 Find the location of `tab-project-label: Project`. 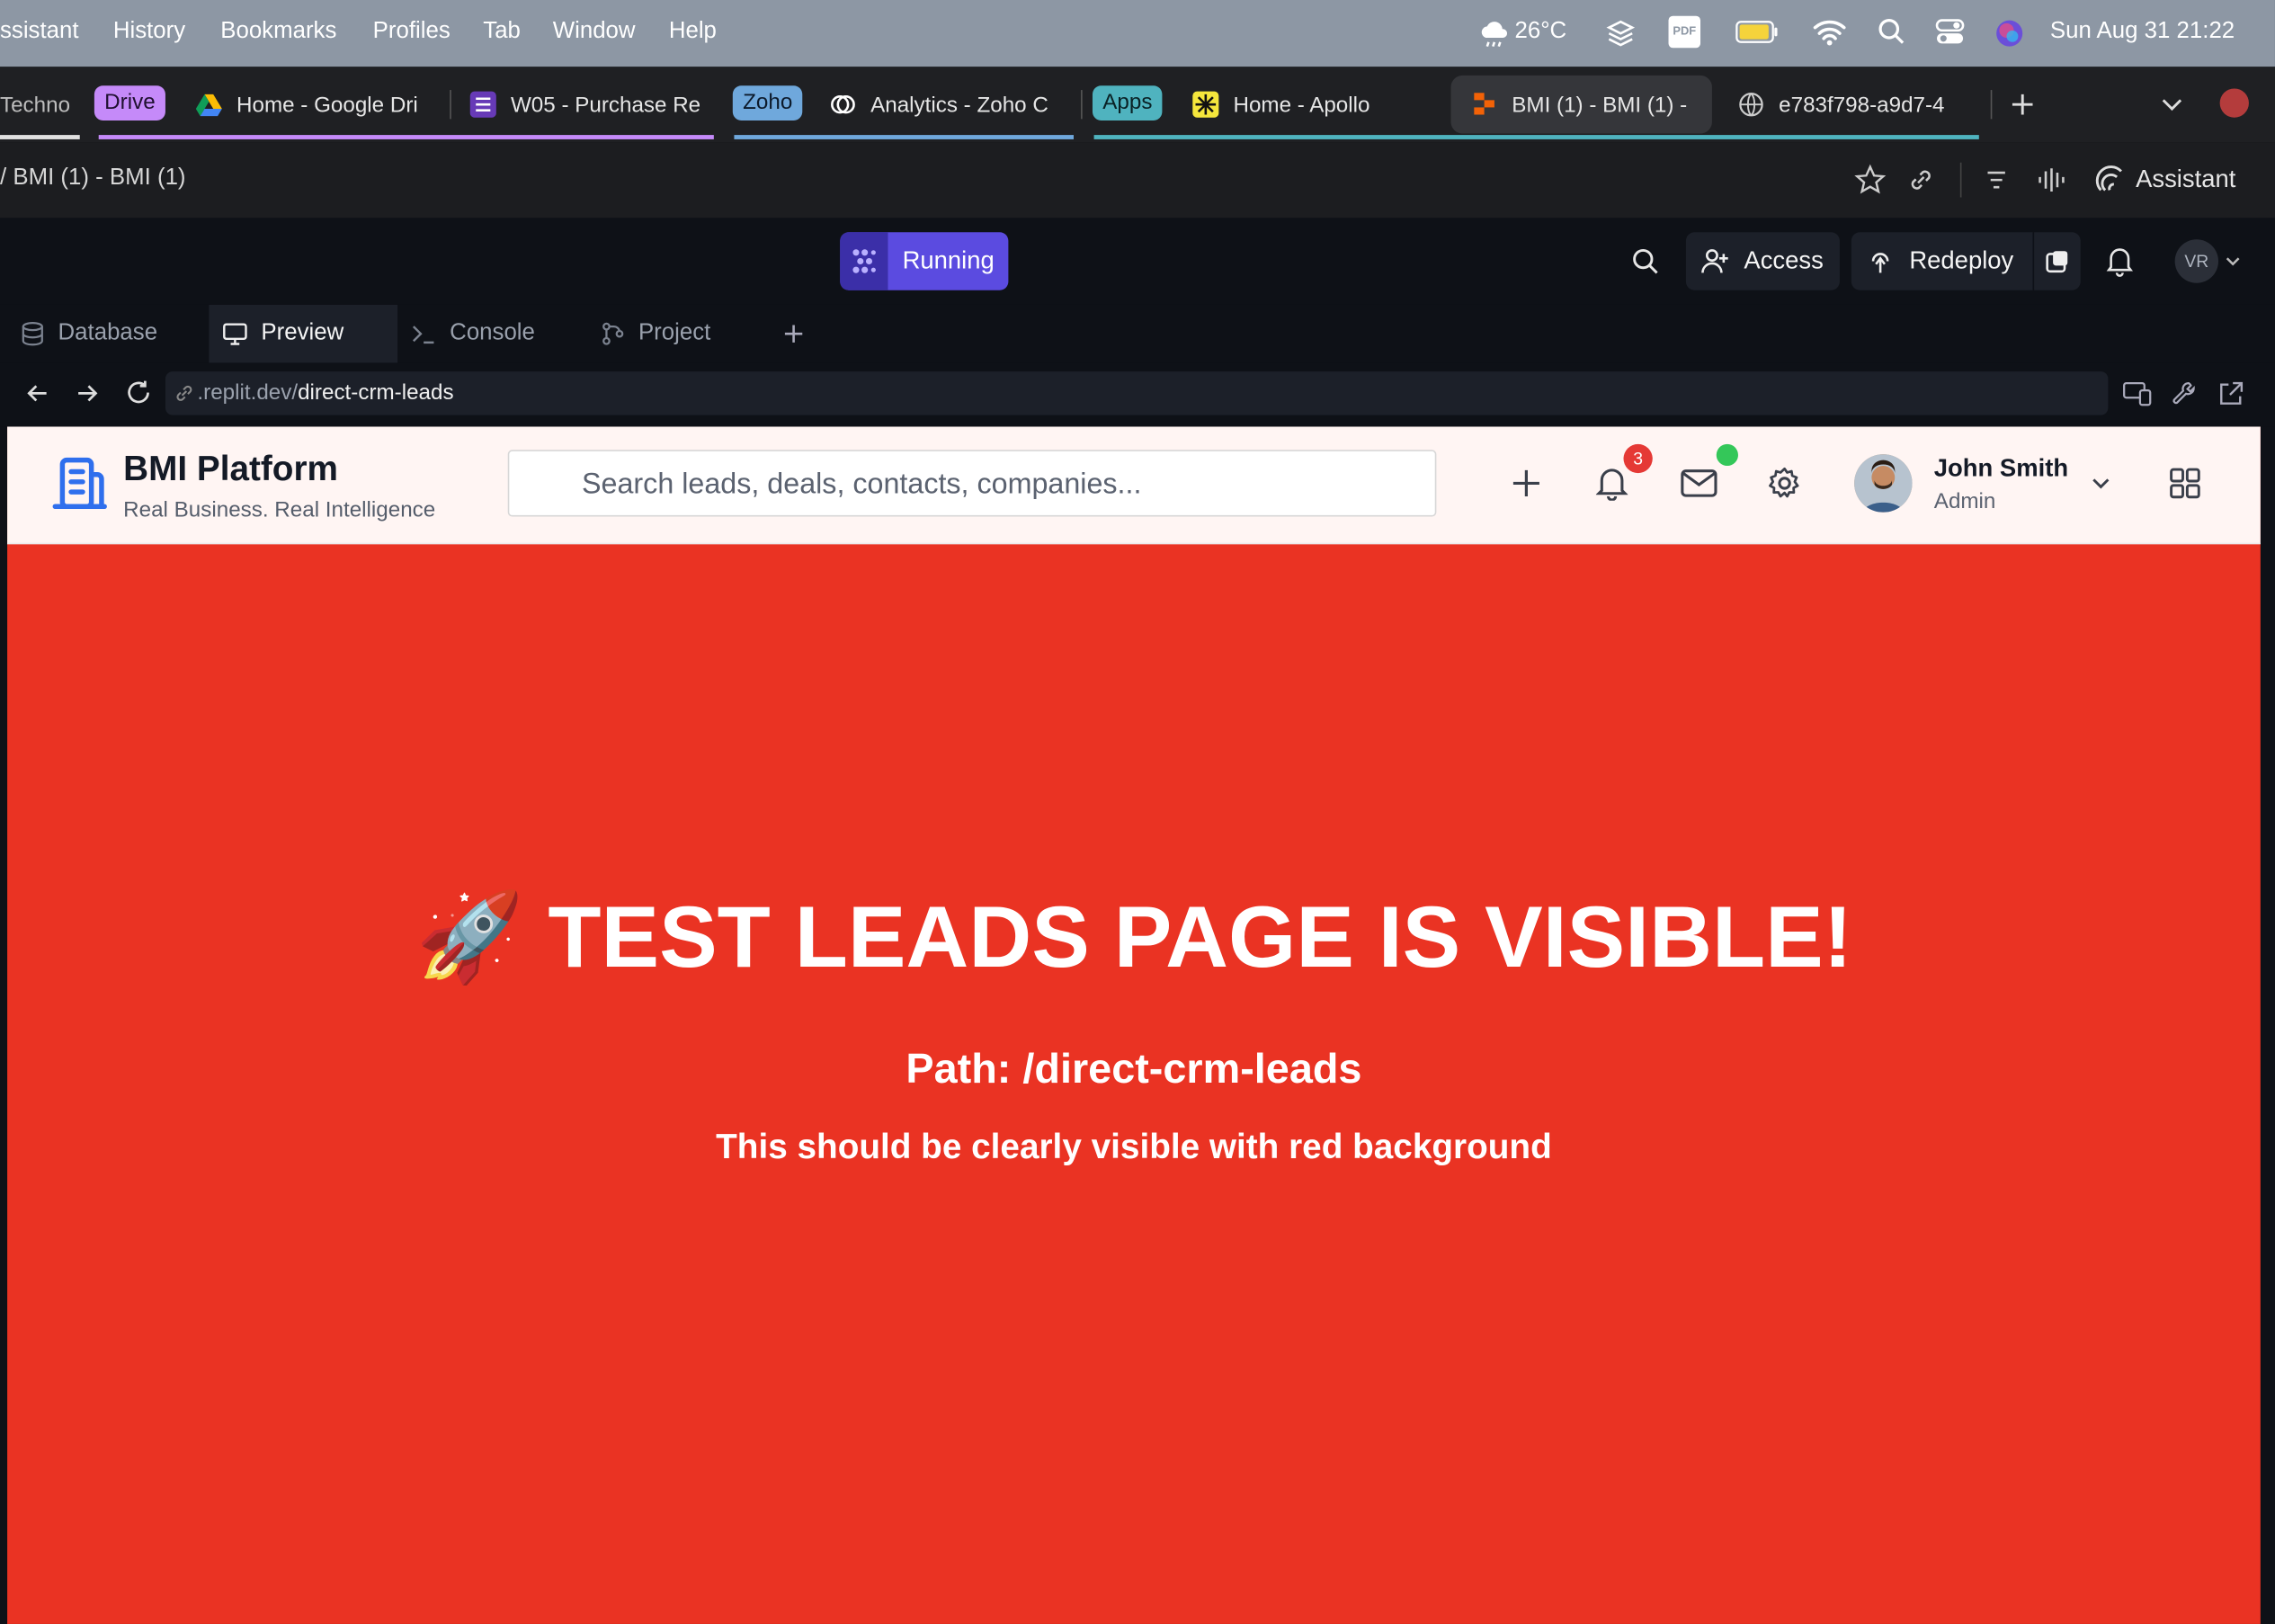

tab-project-label: Project is located at coordinates (674, 333).